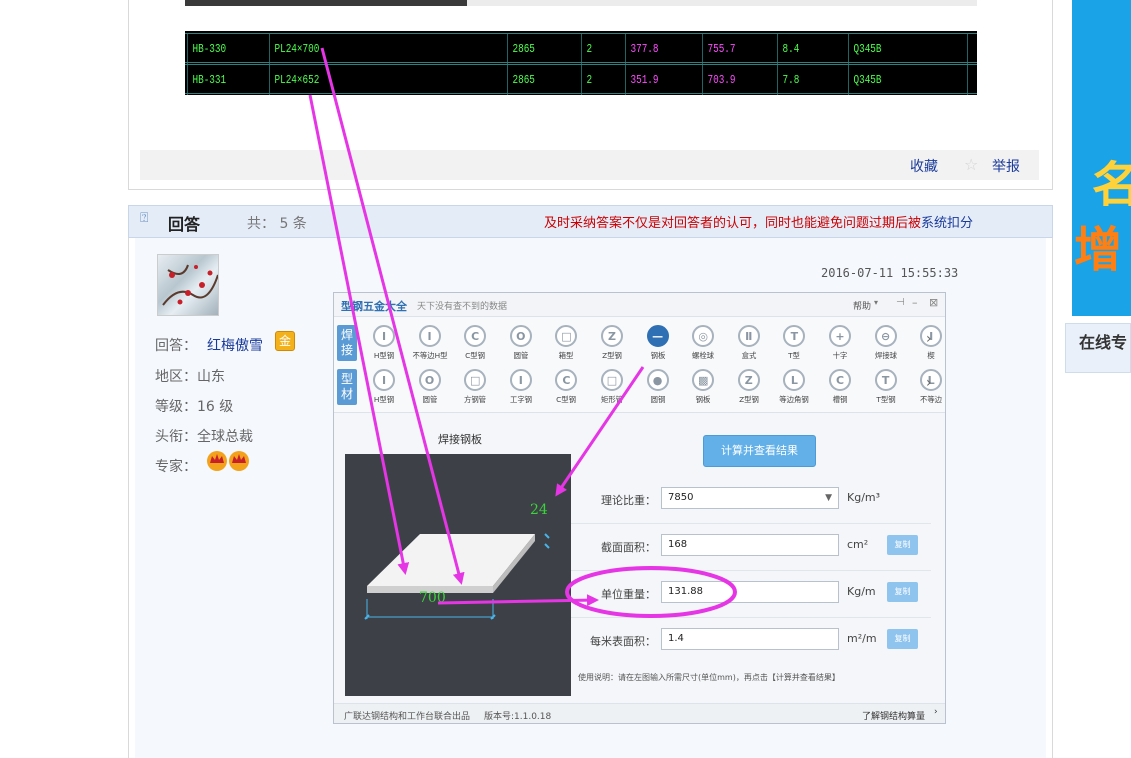 The height and width of the screenshot is (758, 1131). Describe the element at coordinates (651, 592) in the screenshot. I see `annotation-ellipse` at that location.